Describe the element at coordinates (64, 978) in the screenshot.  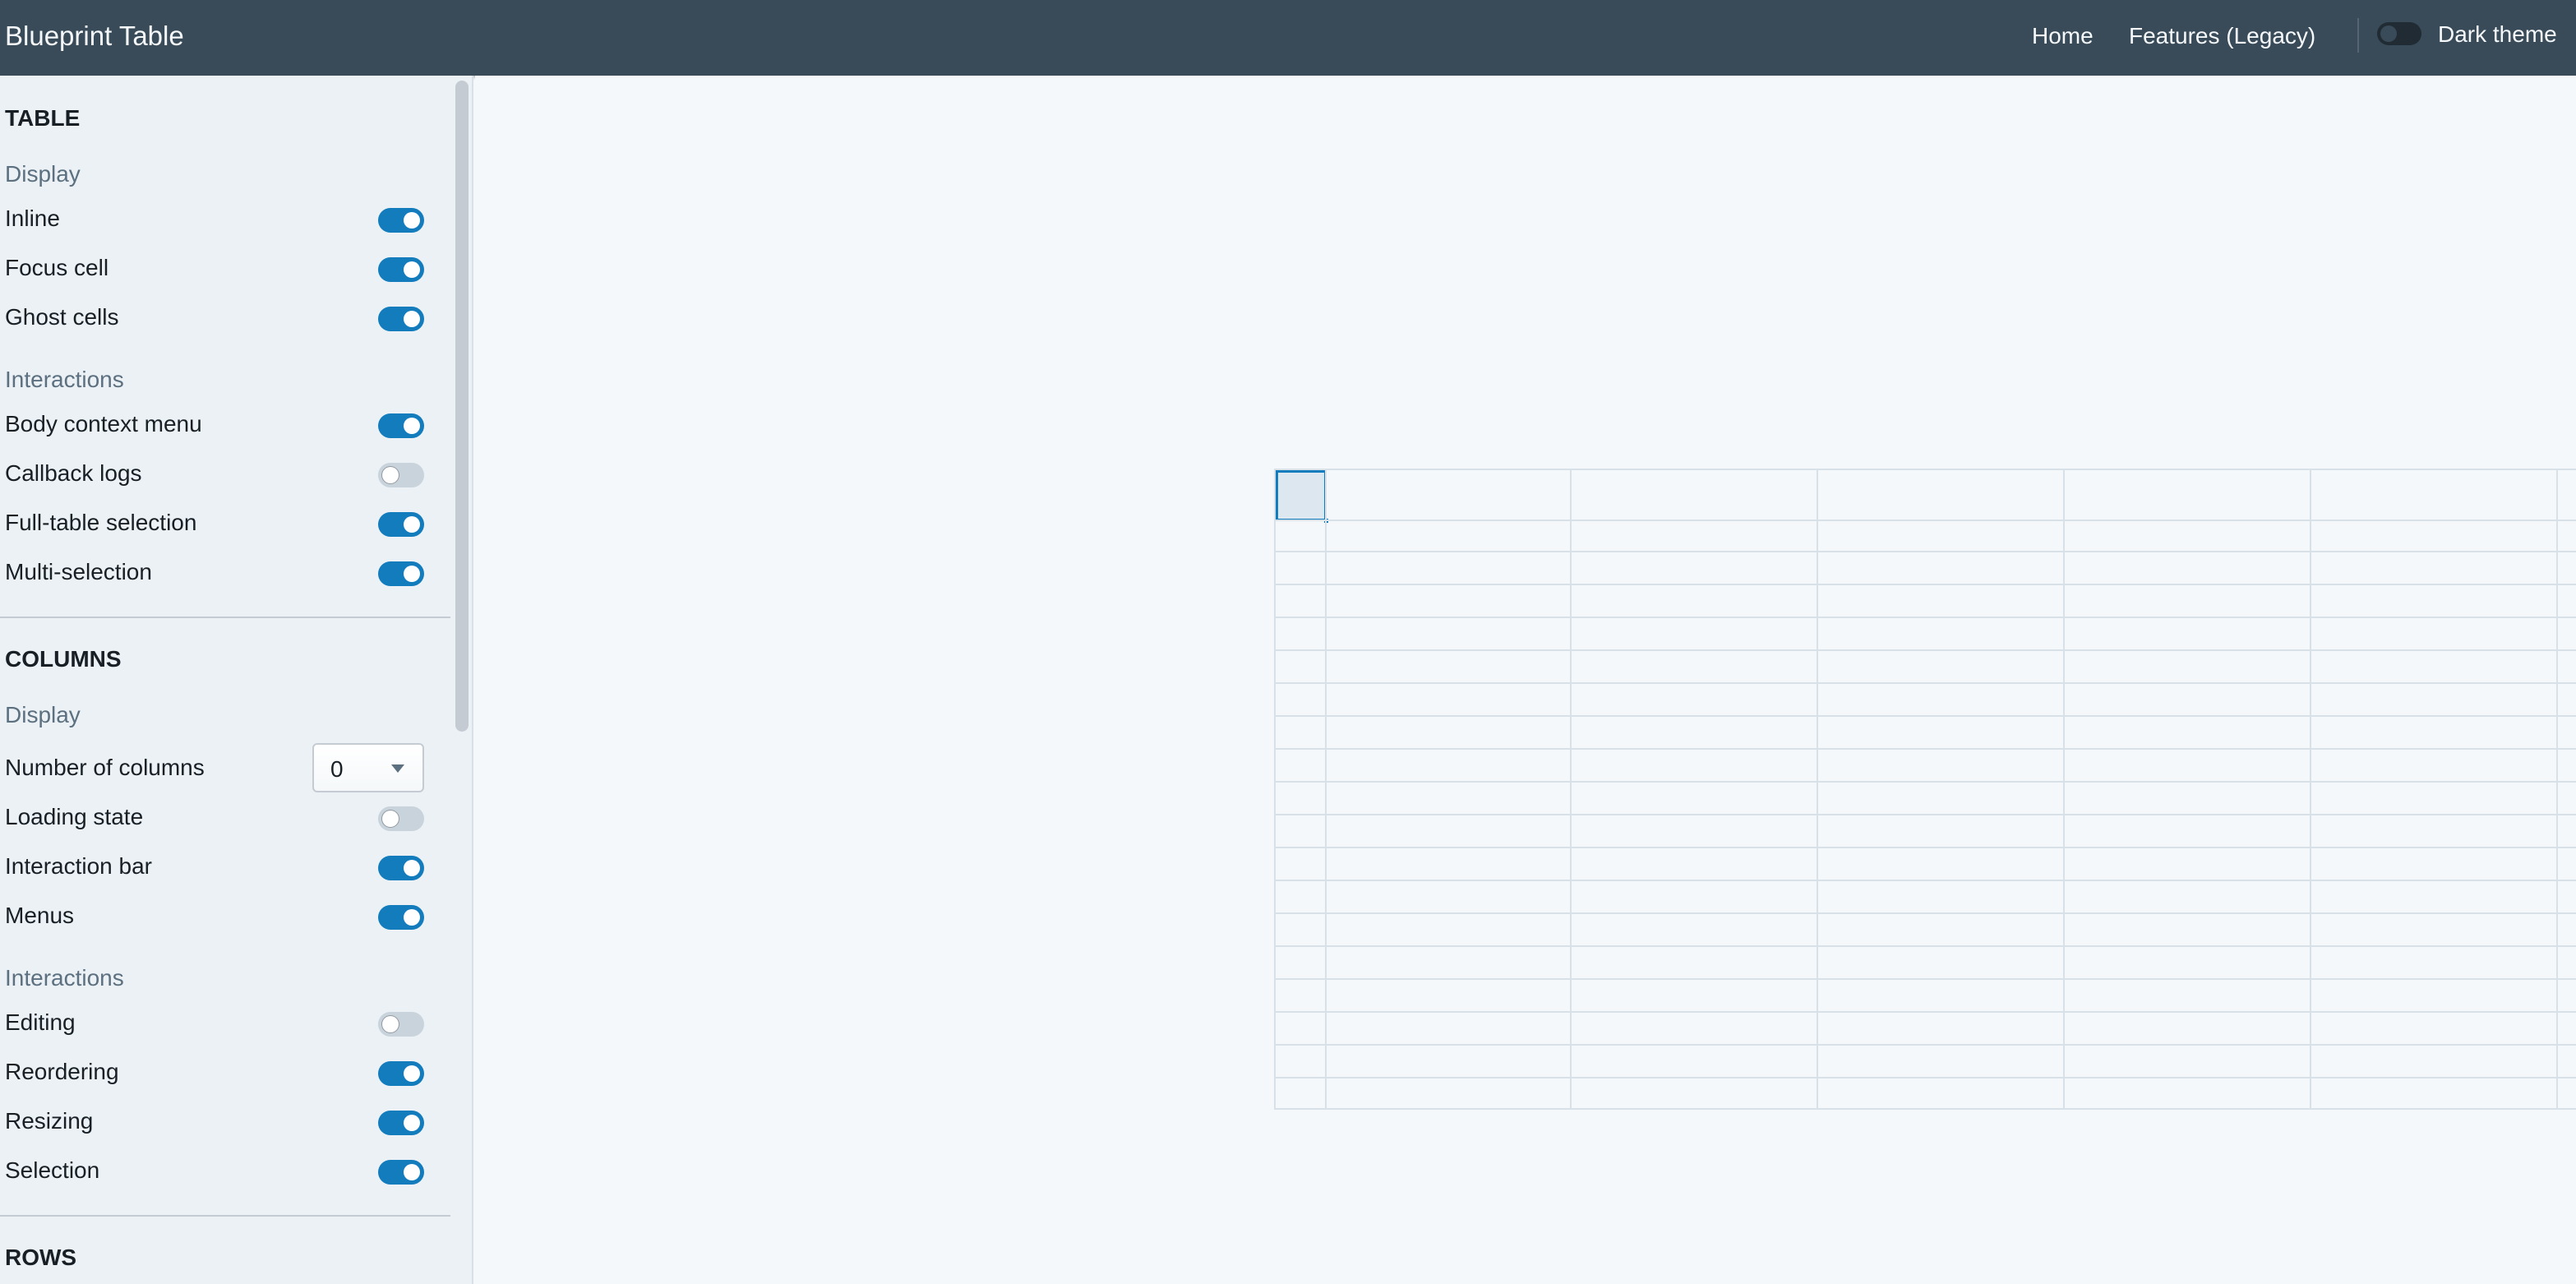
I see `group-label-columns-interactions: Interactions` at that location.